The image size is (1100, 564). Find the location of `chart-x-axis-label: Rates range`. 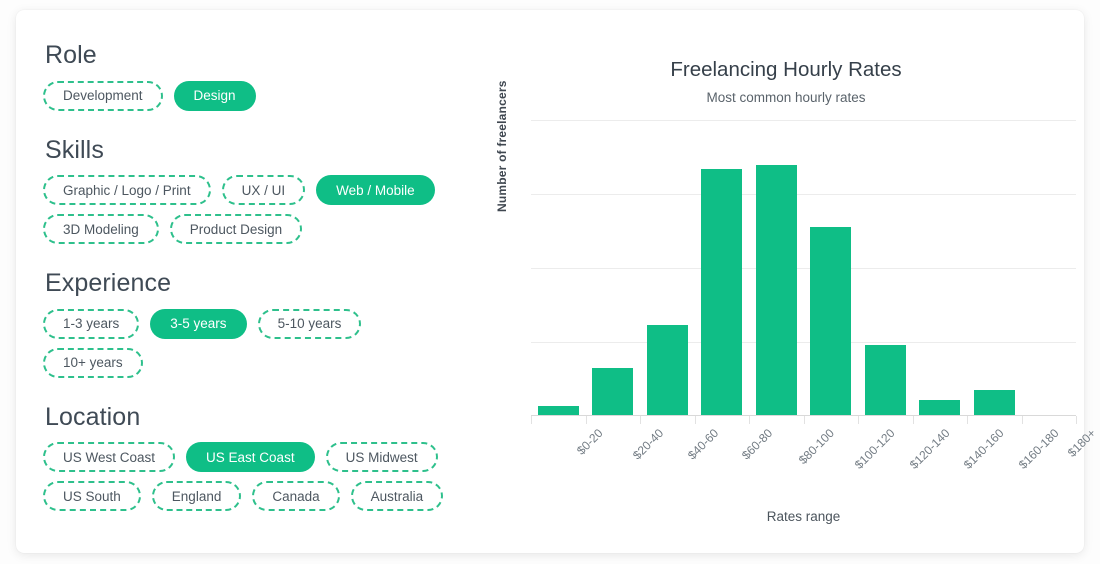

chart-x-axis-label: Rates range is located at coordinates (803, 516).